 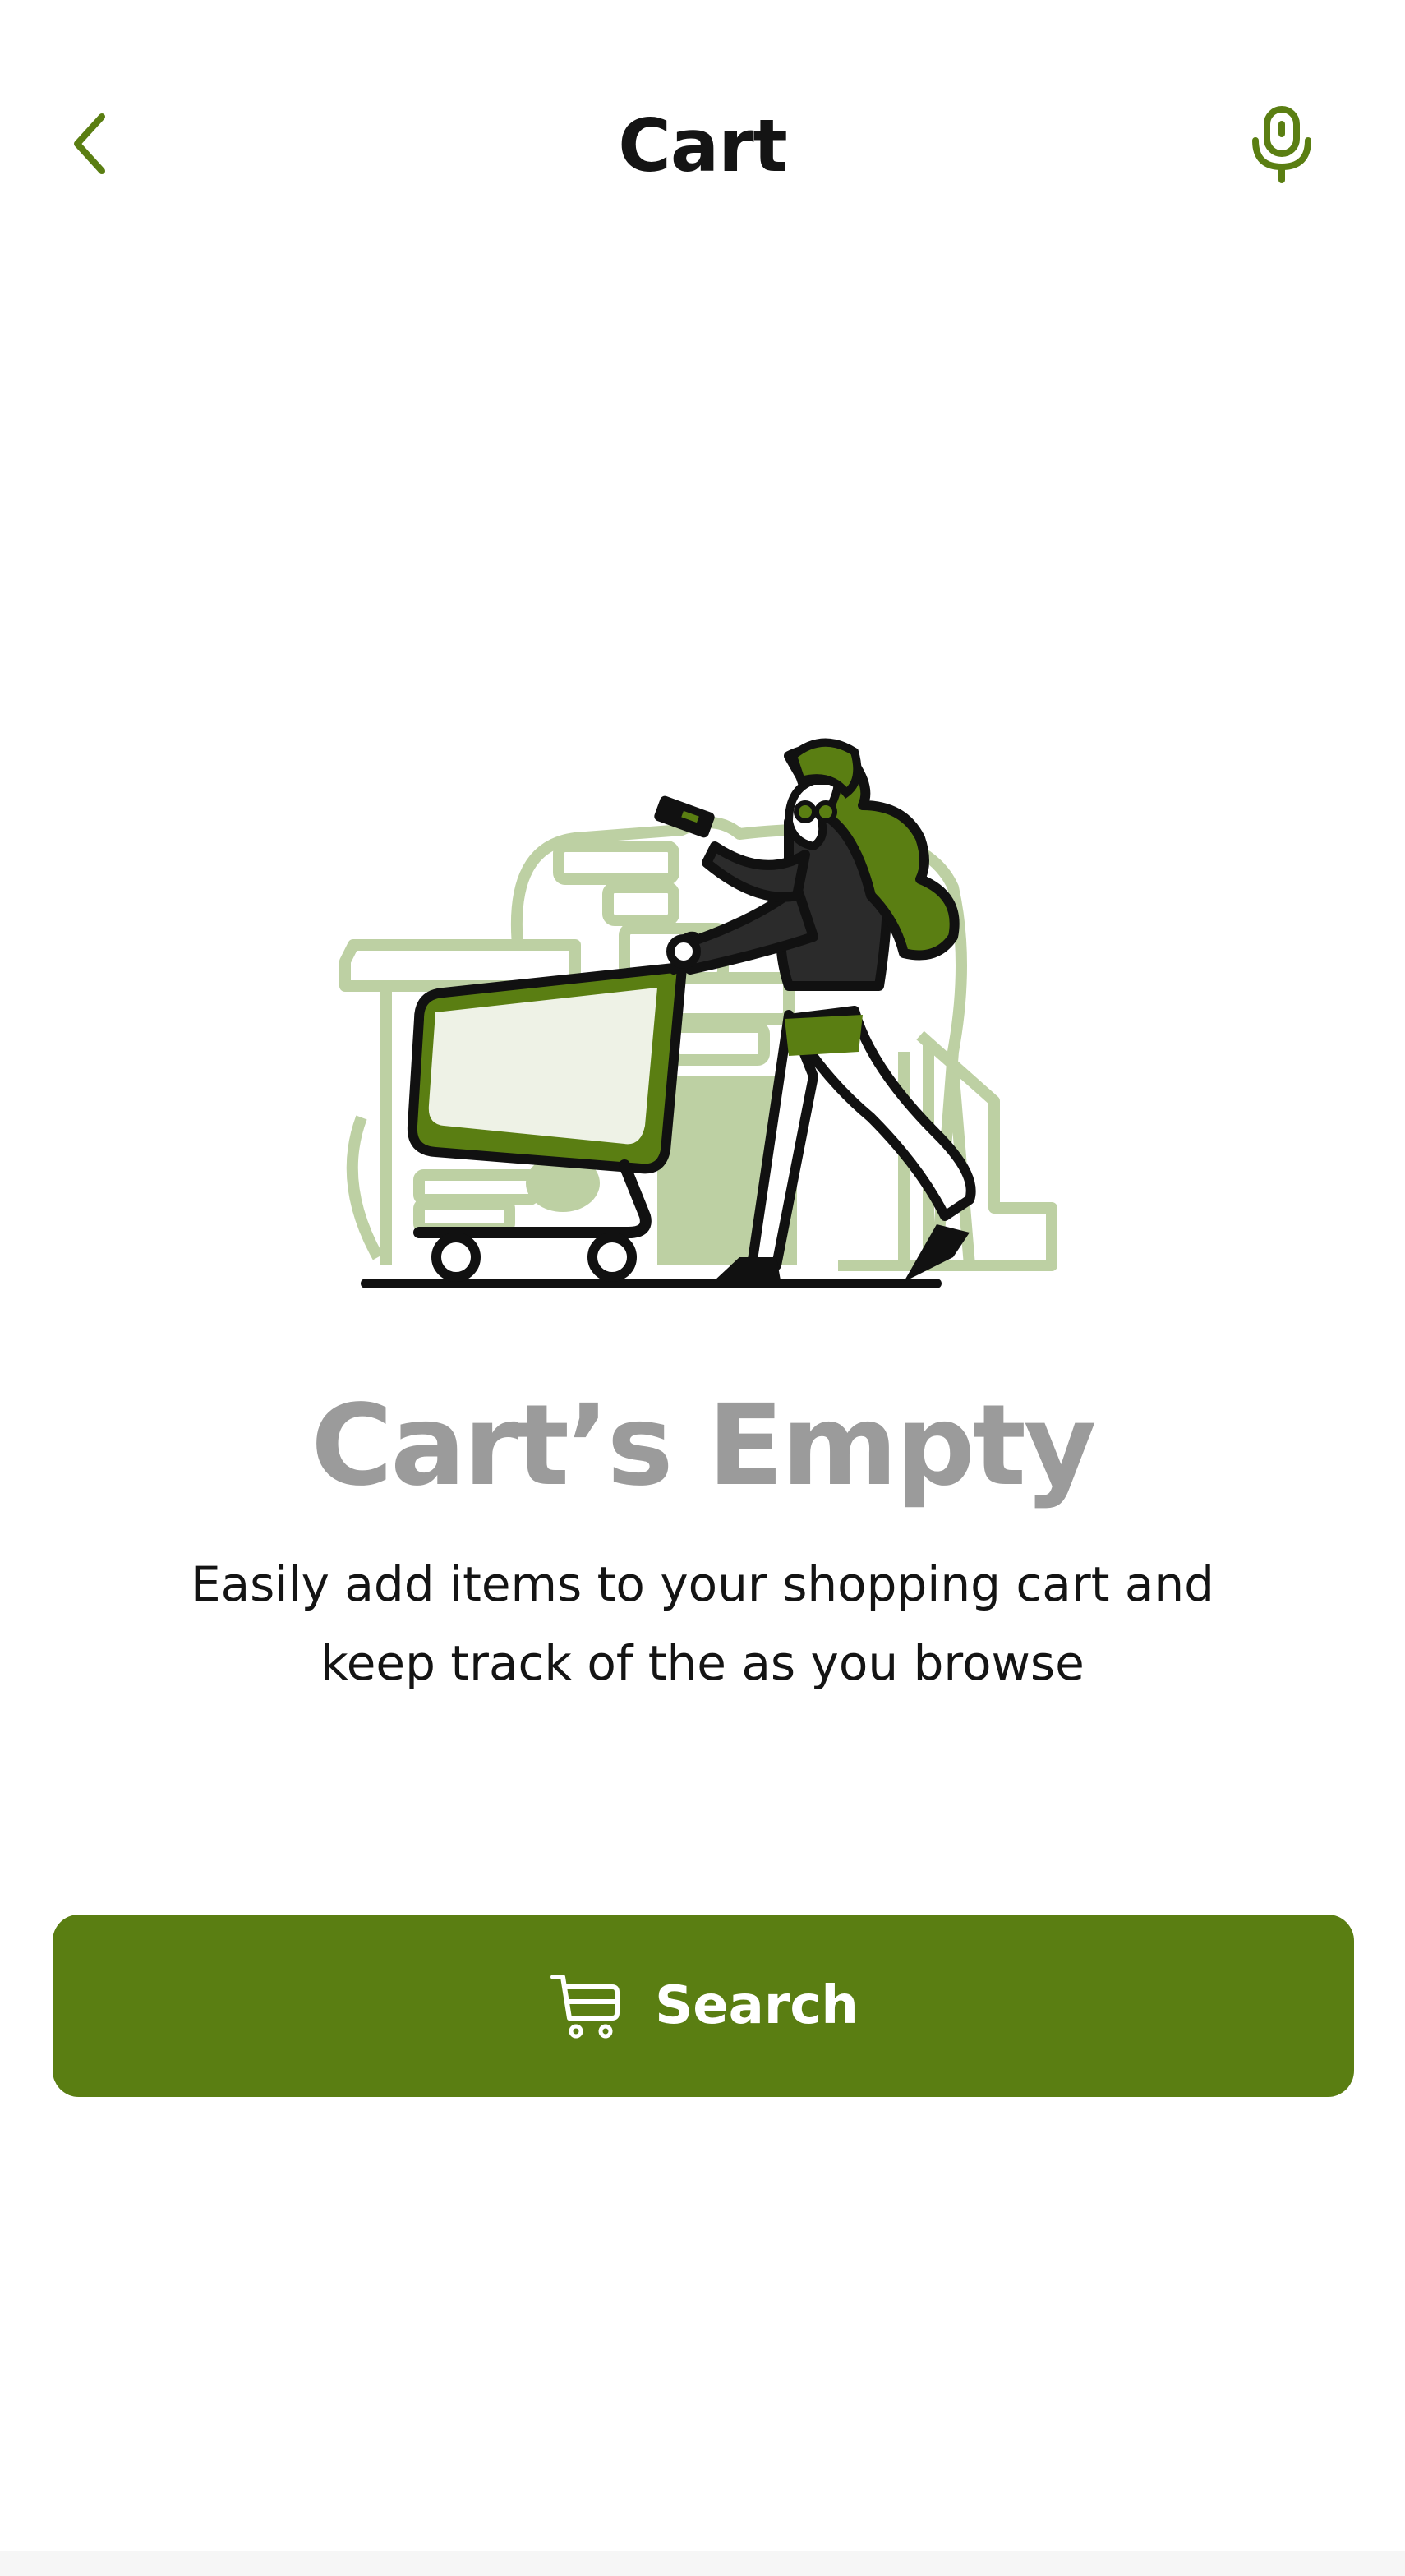 I want to click on search-button-label: Search, so click(x=757, y=2005).